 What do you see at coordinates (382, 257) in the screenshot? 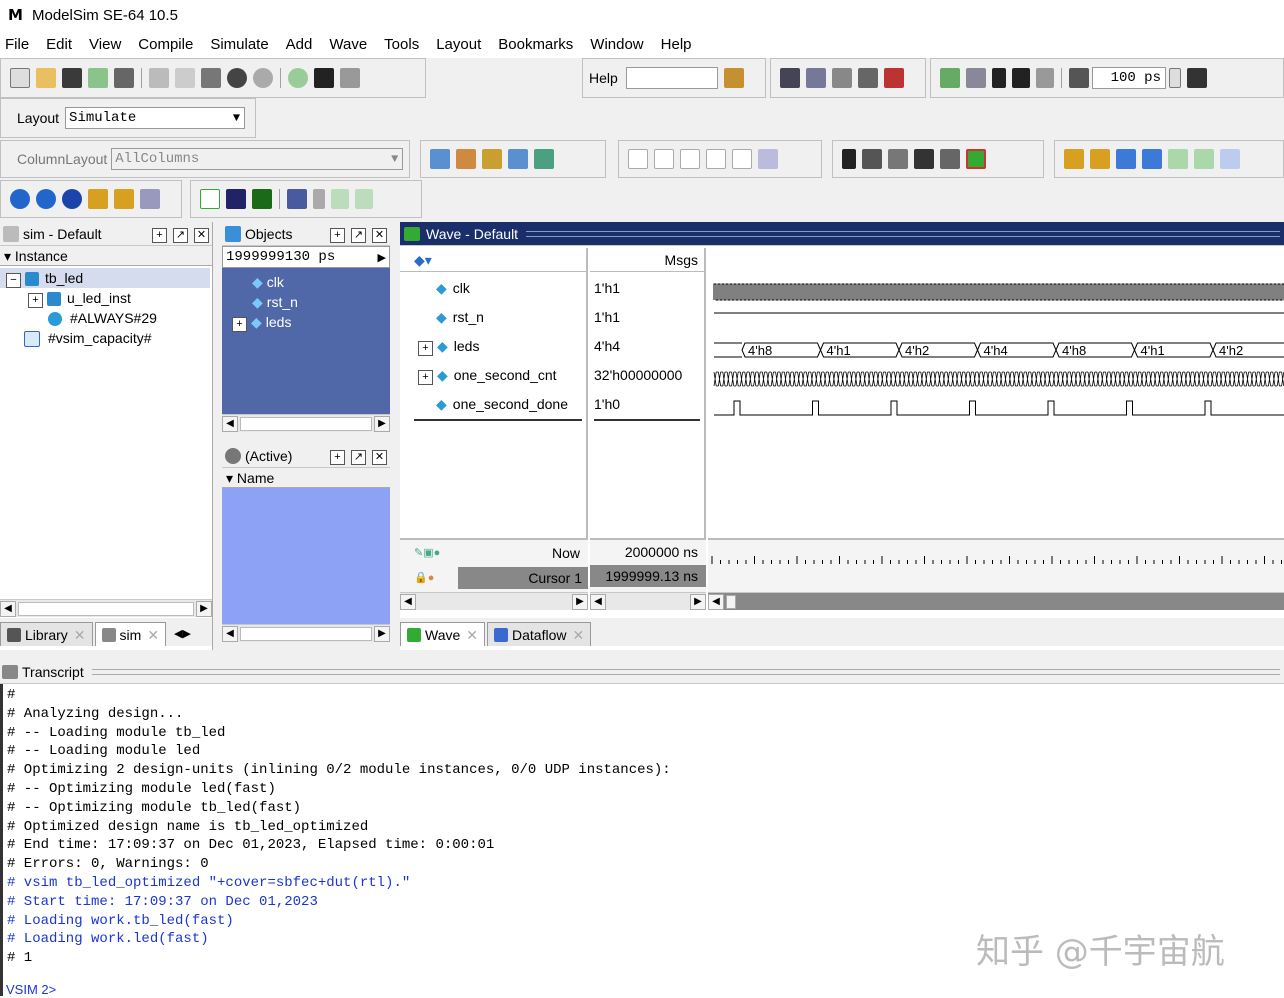
I see `time-nav-icon: ▶` at bounding box center [382, 257].